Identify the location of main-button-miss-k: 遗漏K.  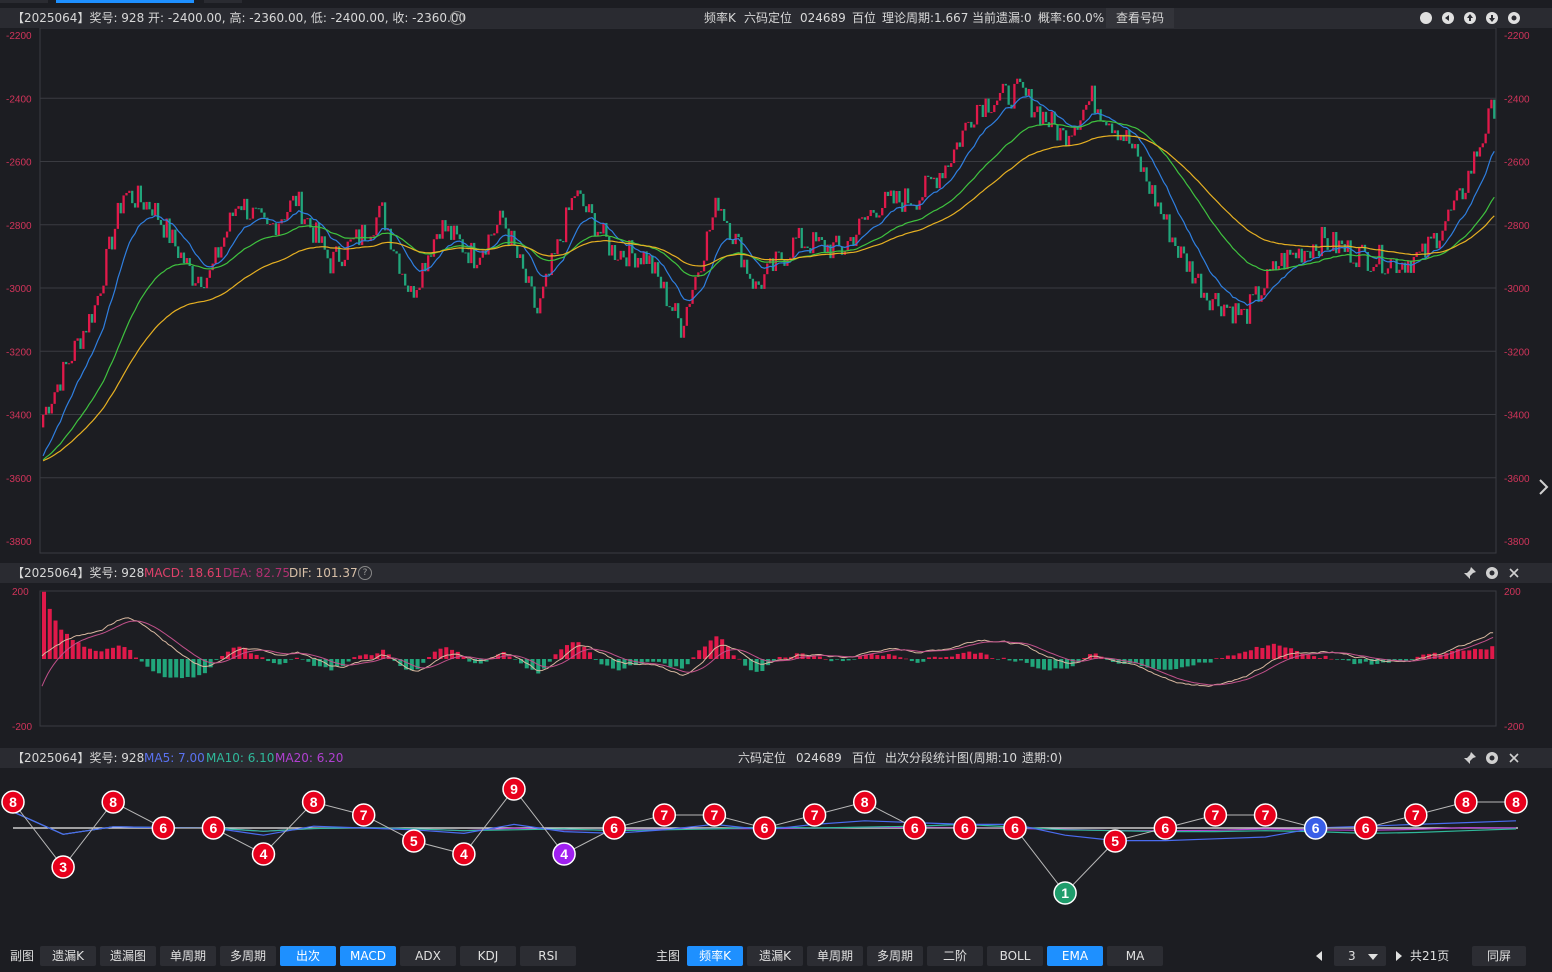
(775, 956).